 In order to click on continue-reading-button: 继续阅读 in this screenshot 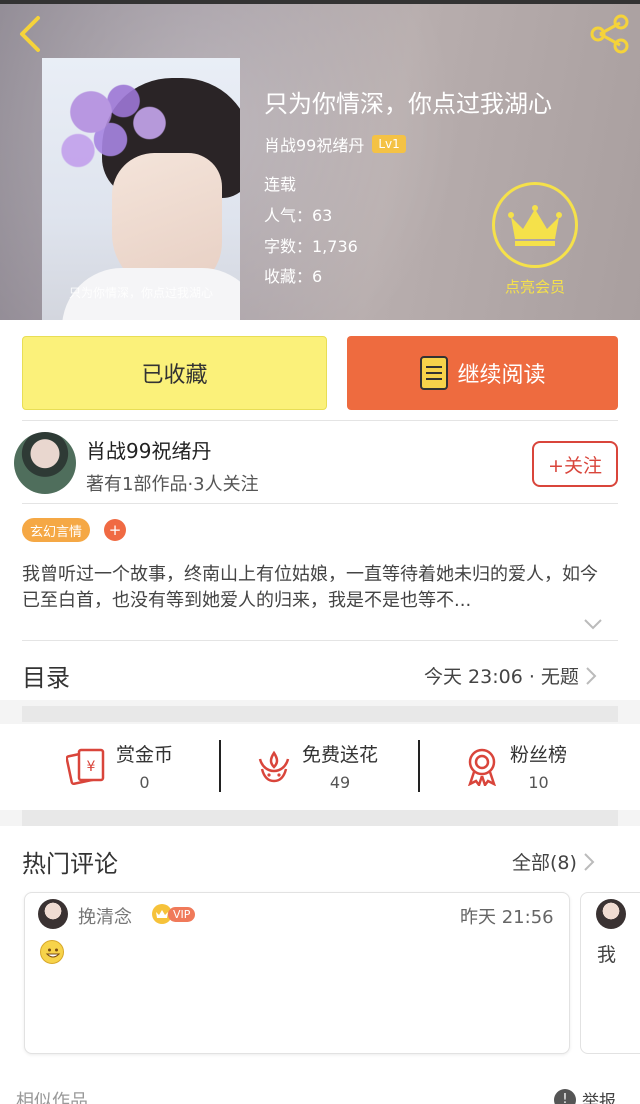, I will do `click(482, 373)`.